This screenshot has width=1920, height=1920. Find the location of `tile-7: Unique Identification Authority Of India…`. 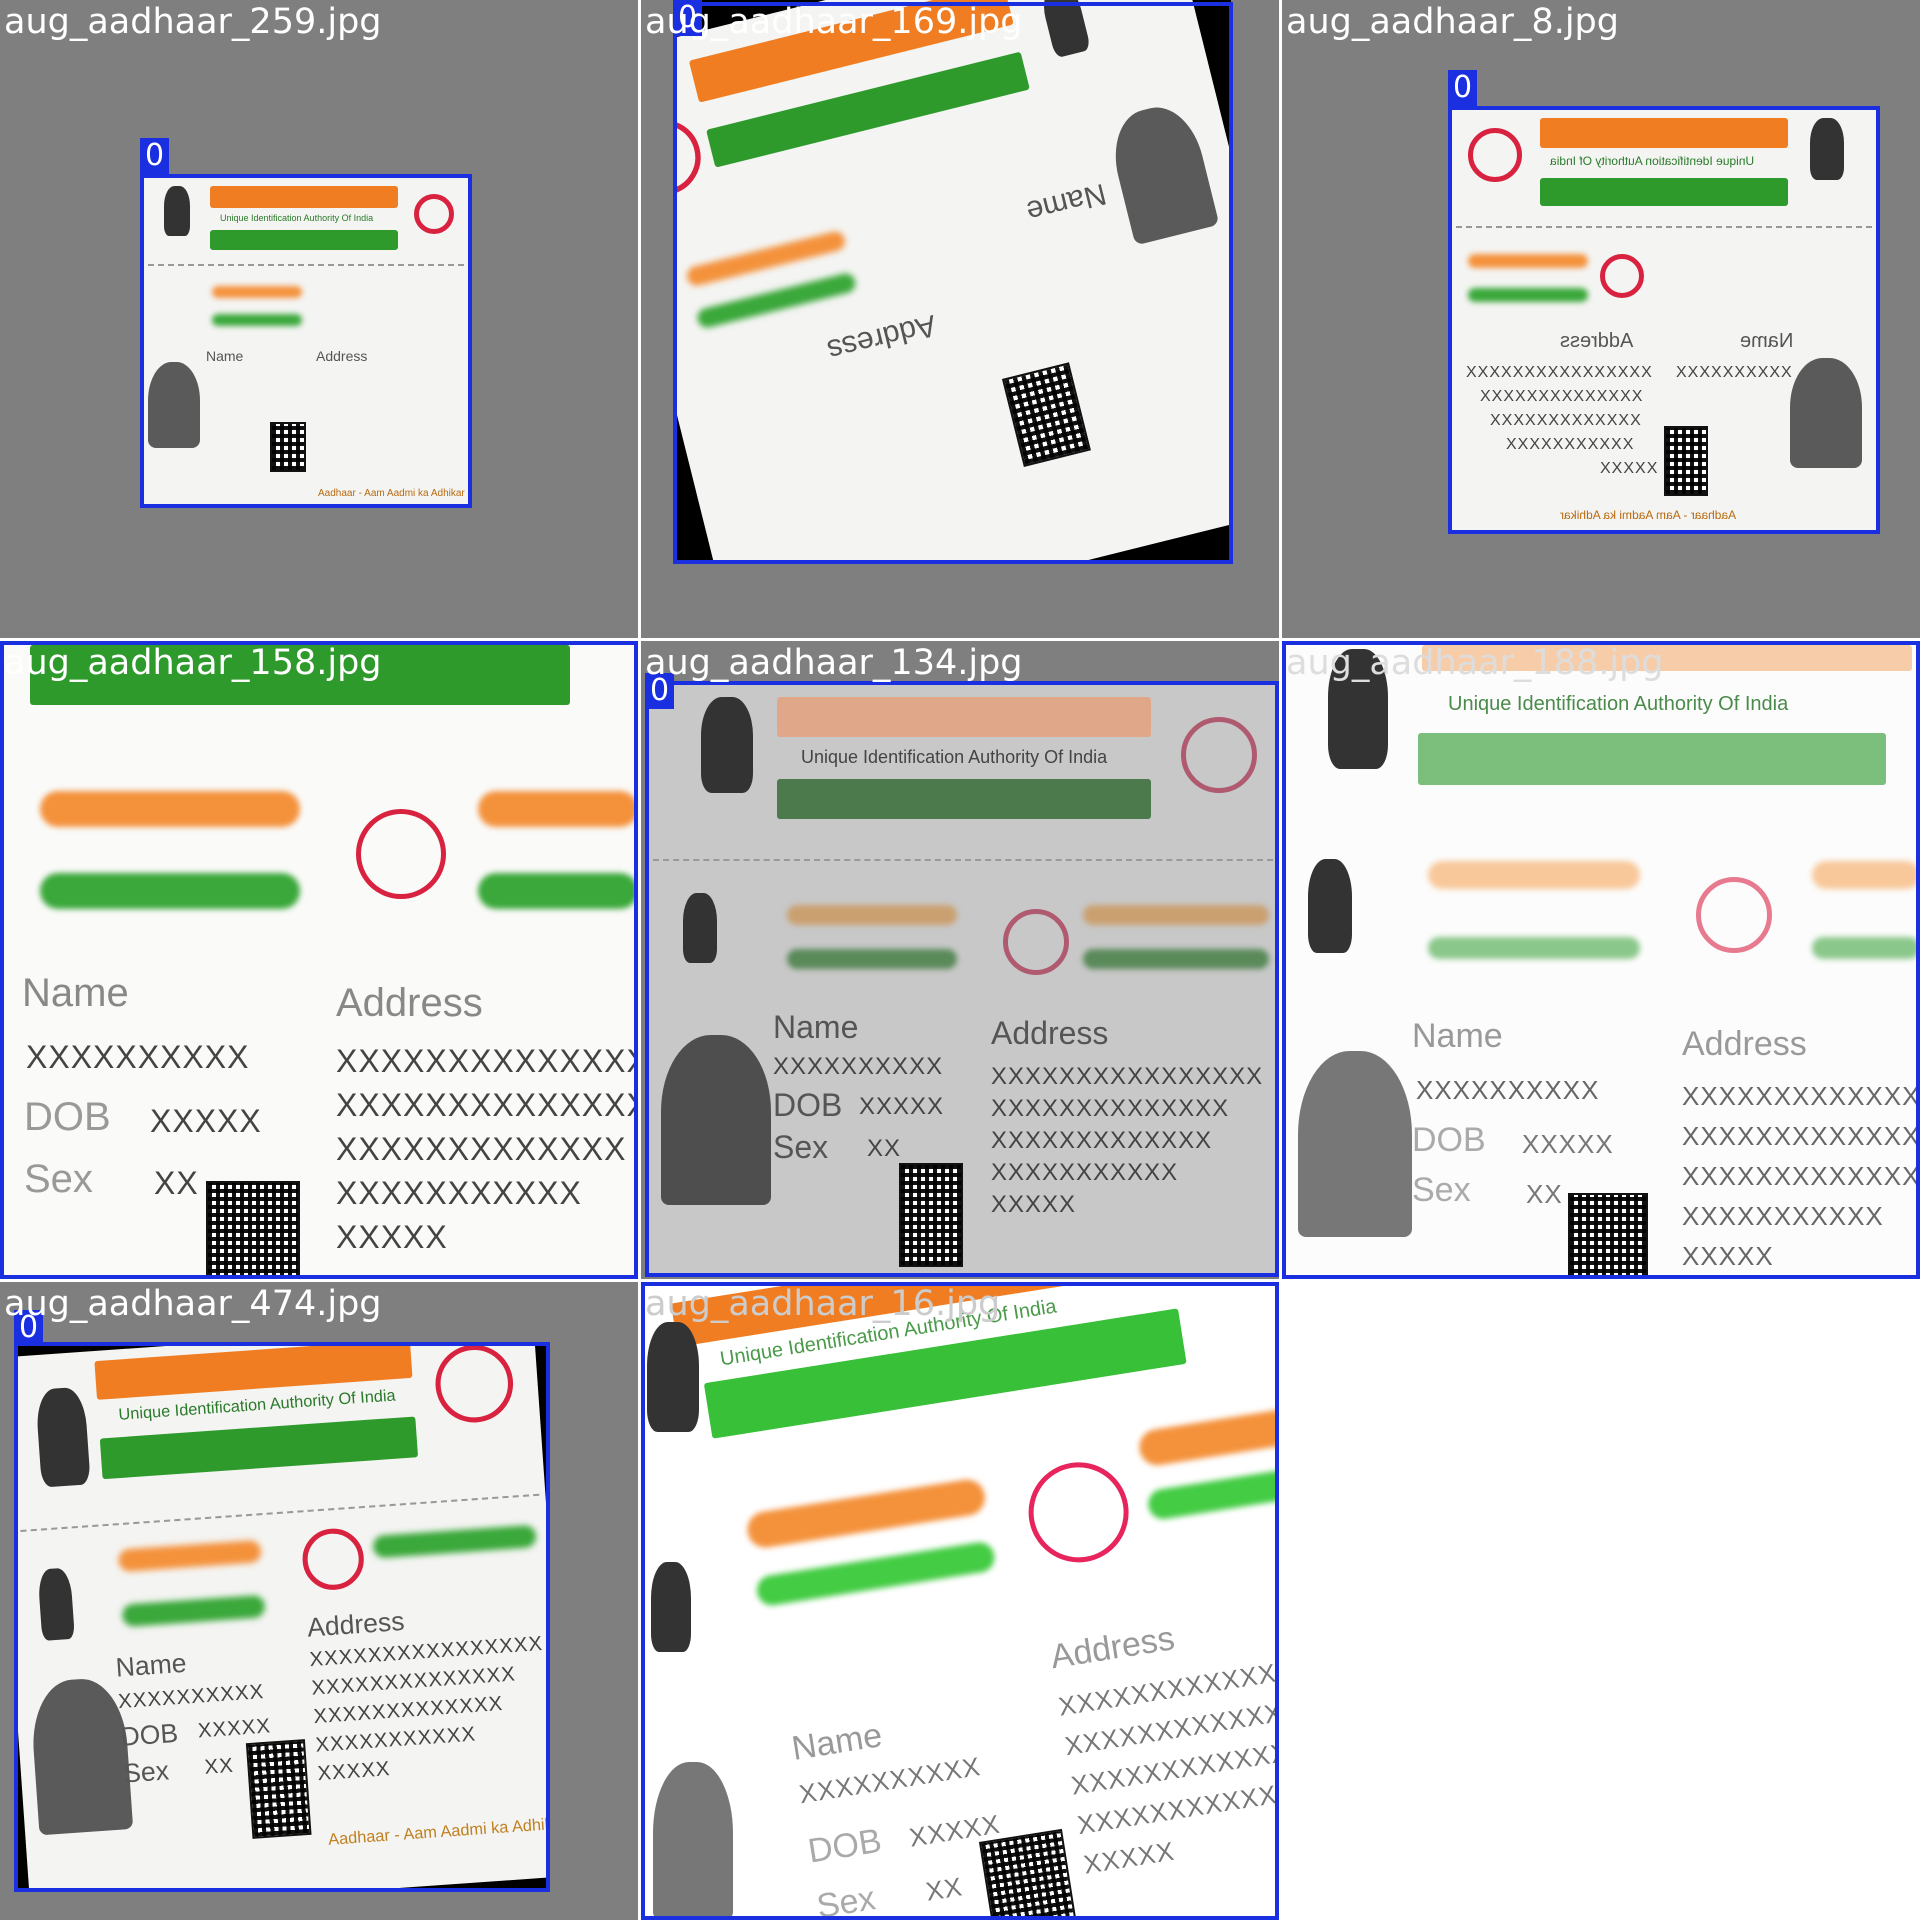

tile-7: Unique Identification Authority Of India… is located at coordinates (319, 1601).